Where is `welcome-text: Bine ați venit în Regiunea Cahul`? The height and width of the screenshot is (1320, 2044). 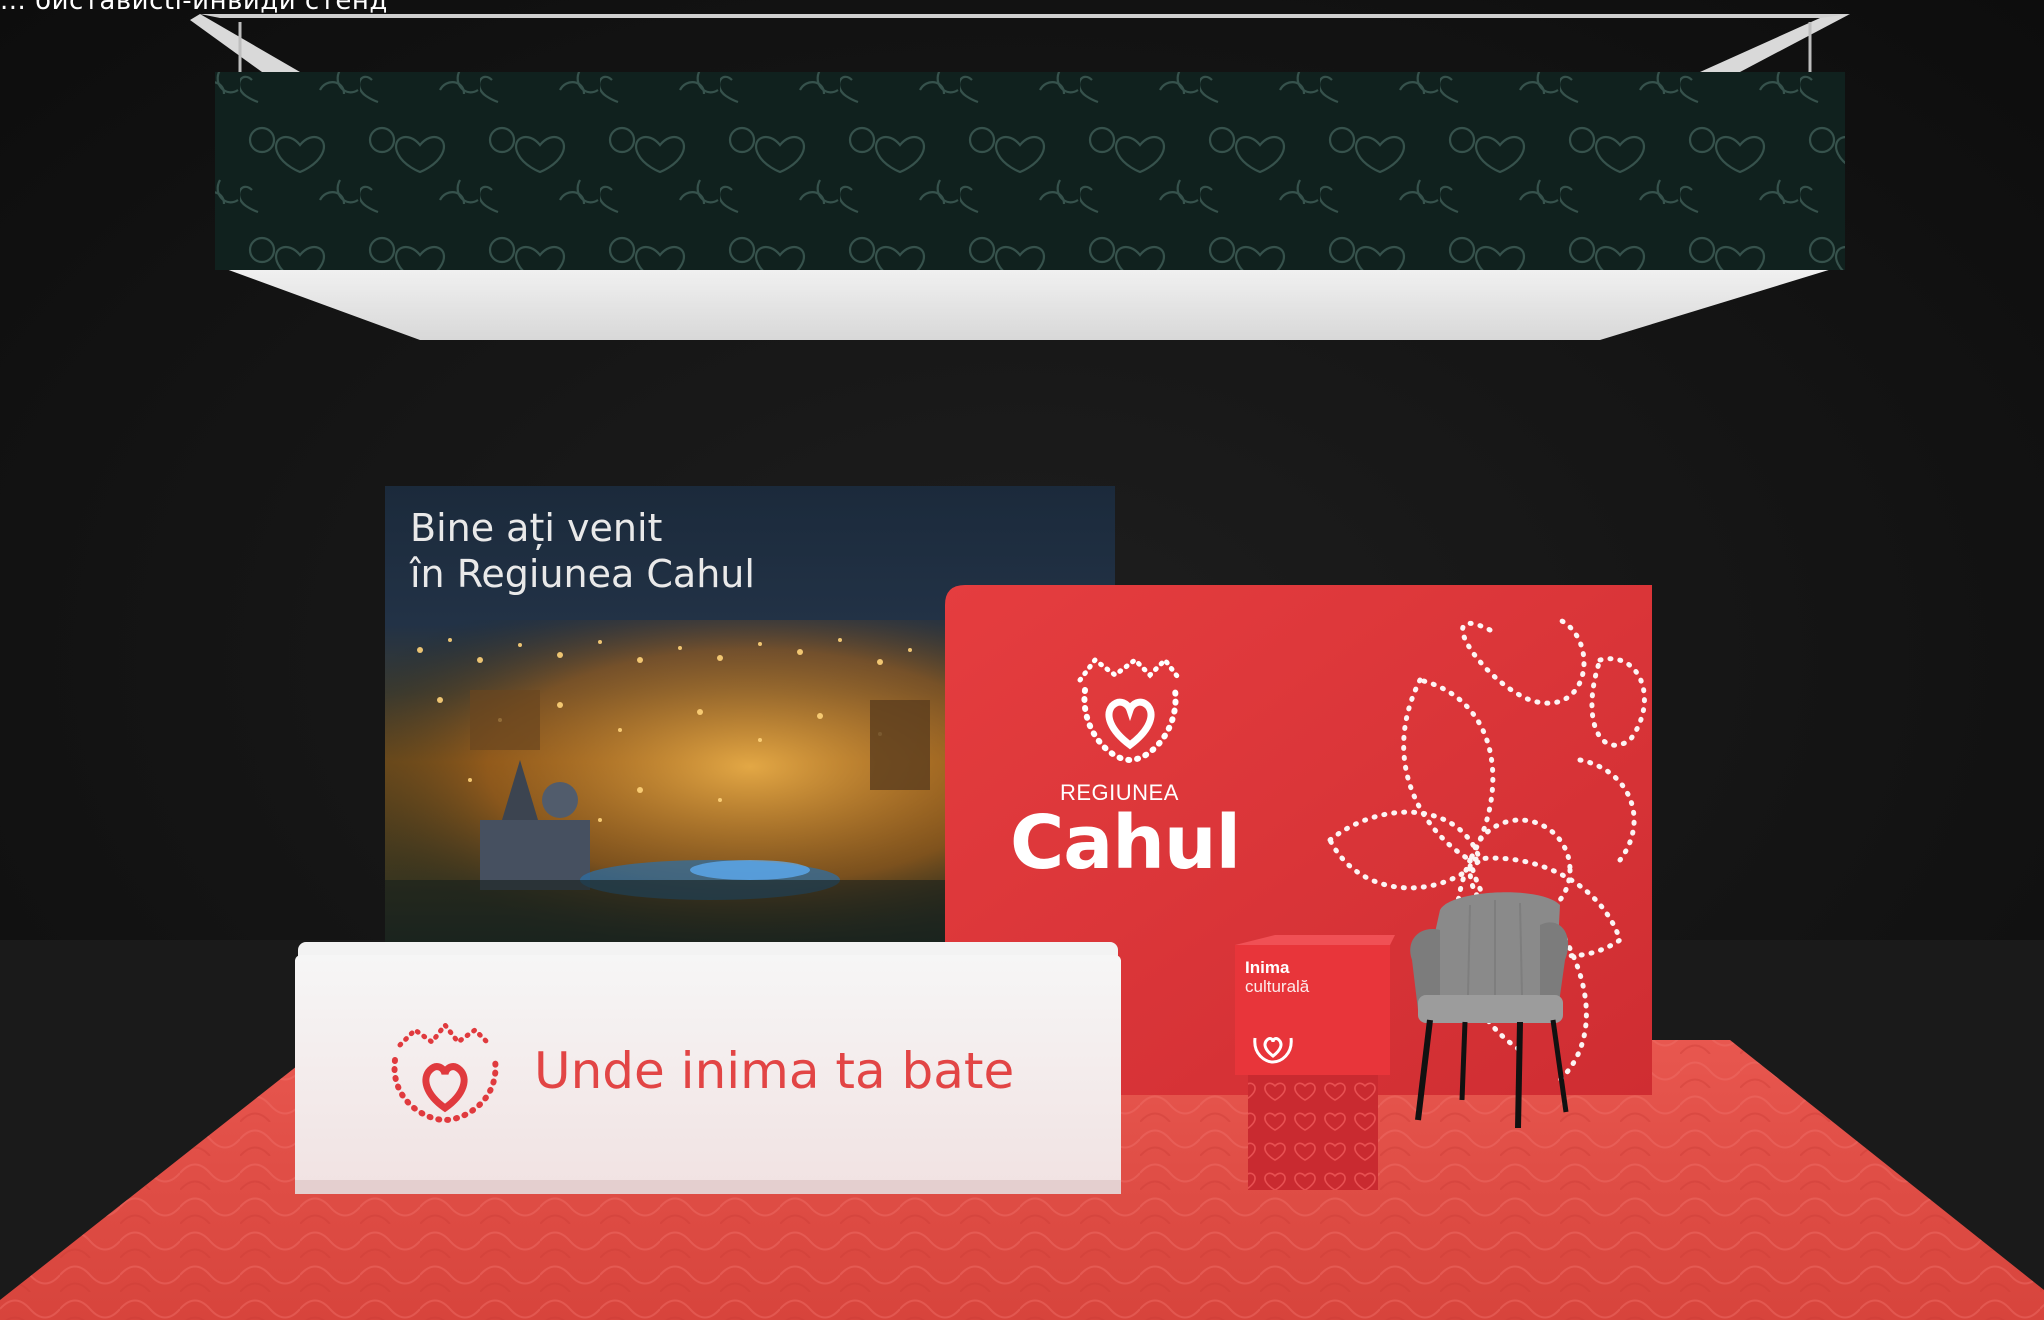 welcome-text: Bine ați venit în Regiunea Cahul is located at coordinates (690, 551).